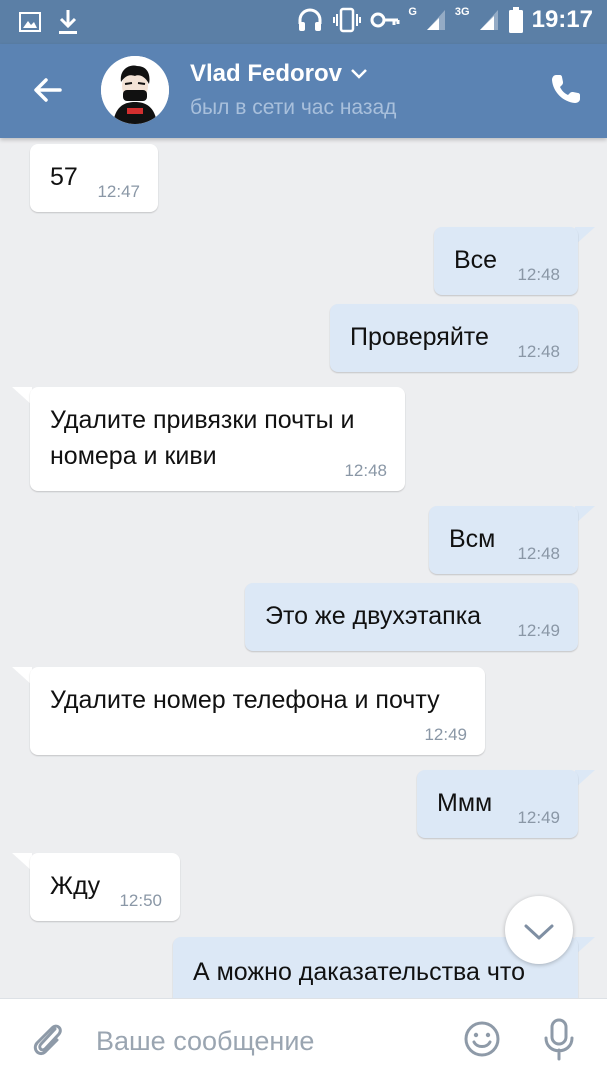 This screenshot has width=607, height=1080. I want to click on message-input, so click(266, 1041).